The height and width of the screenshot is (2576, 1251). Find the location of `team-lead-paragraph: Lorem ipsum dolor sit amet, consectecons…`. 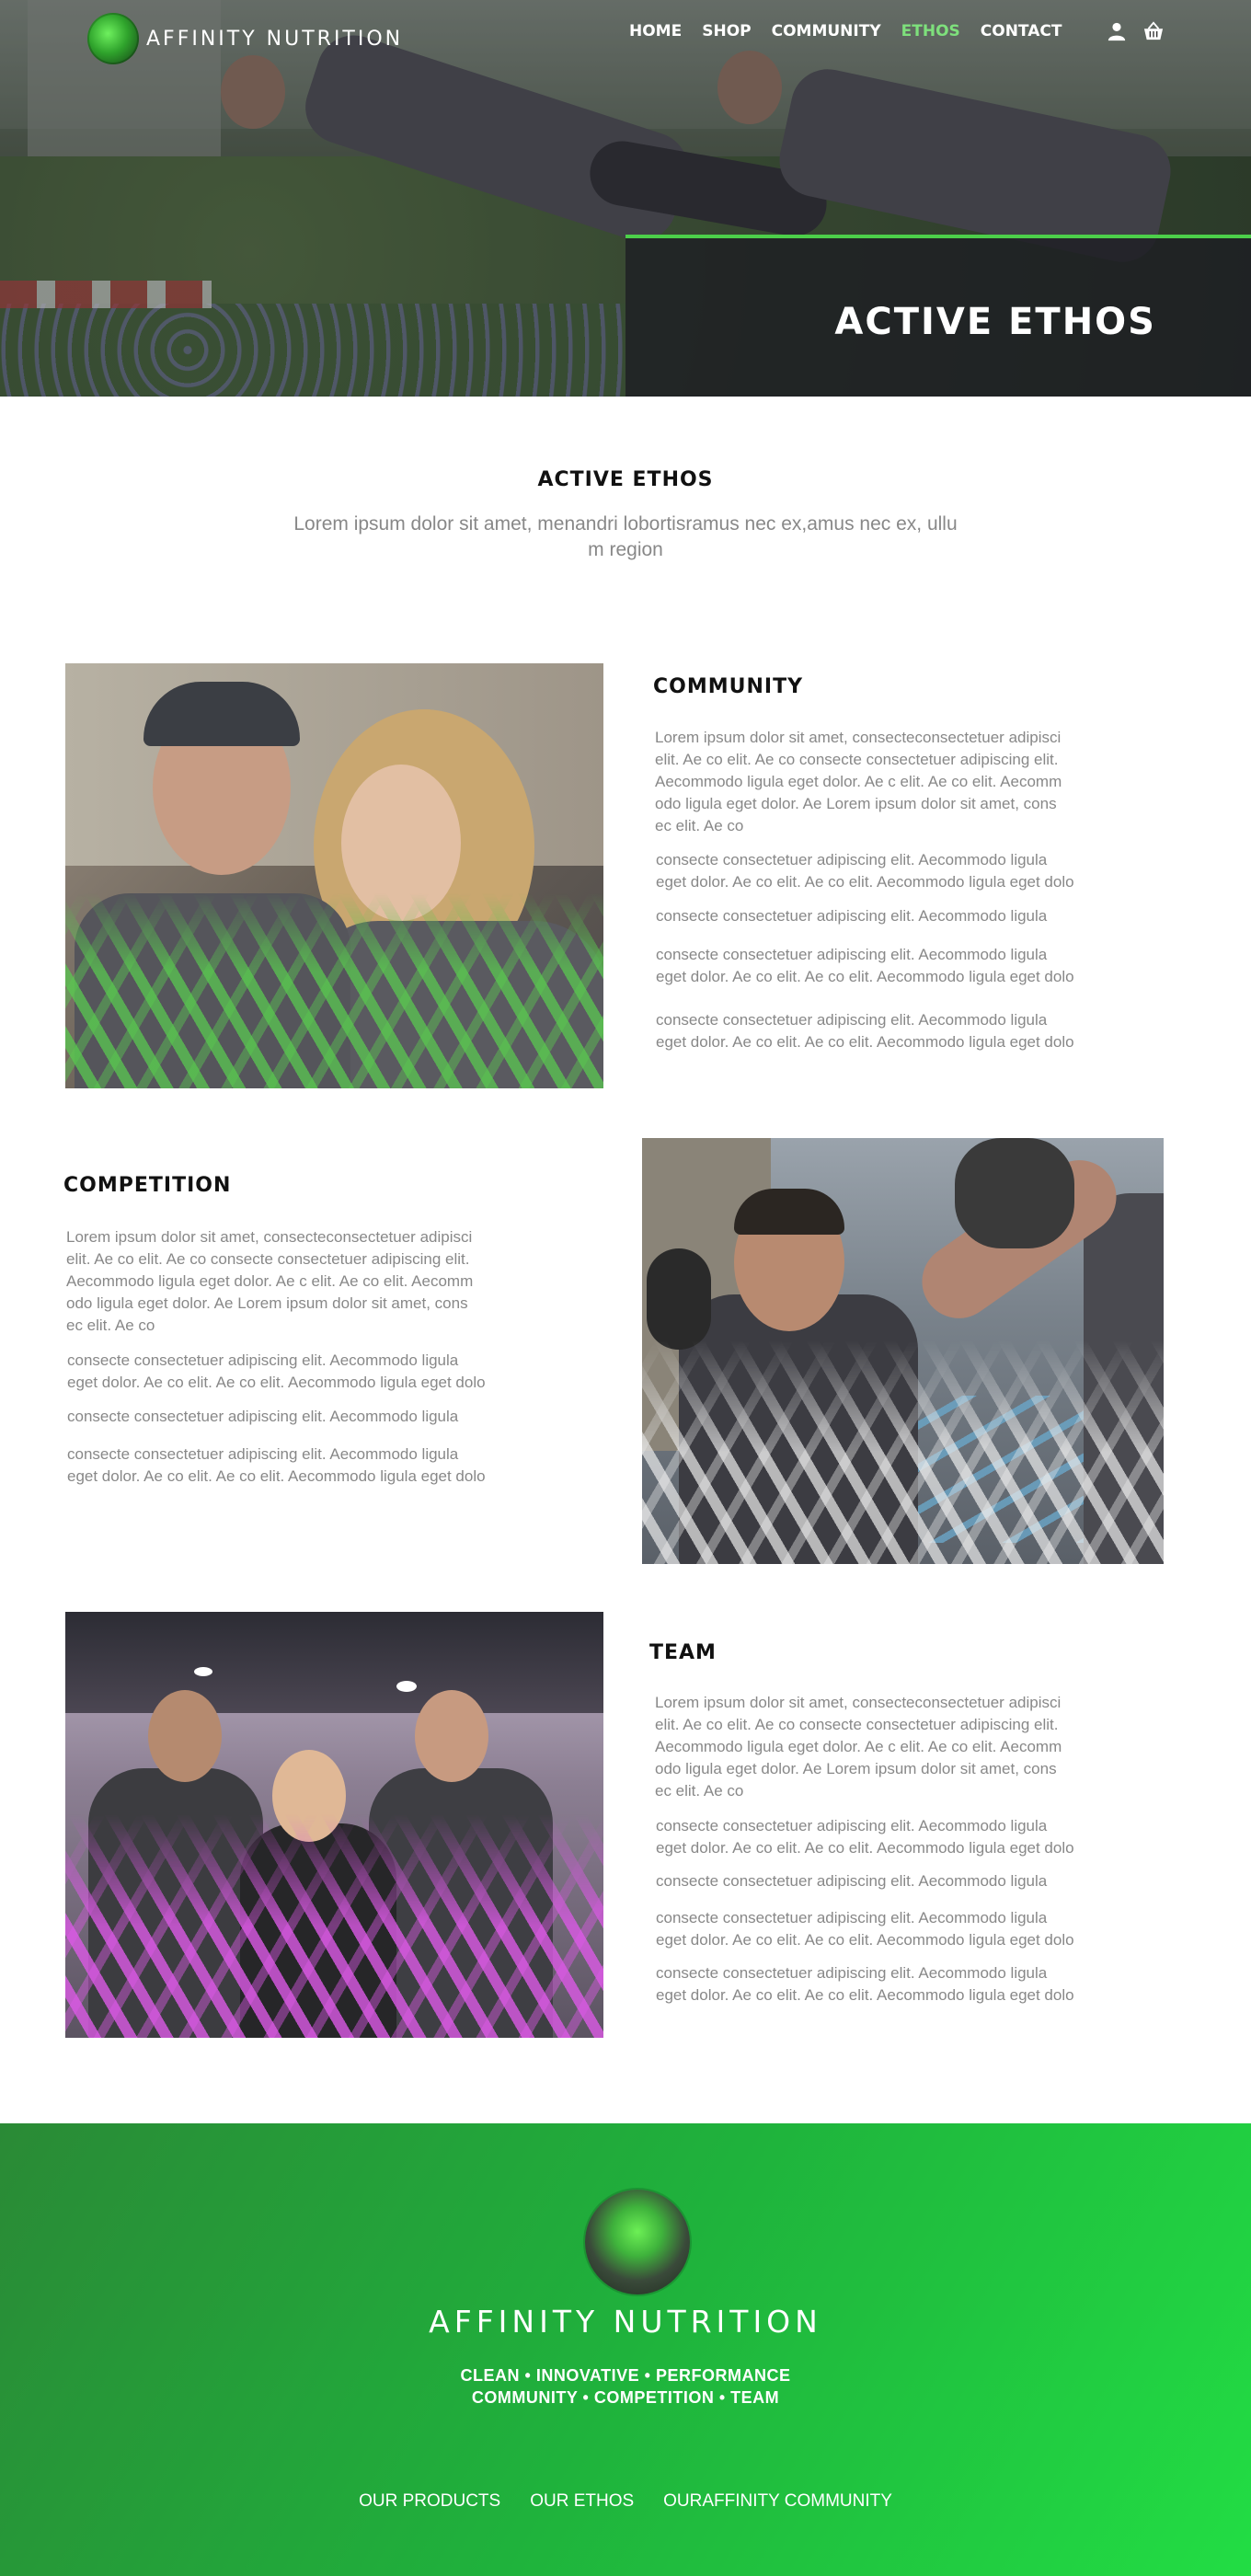

team-lead-paragraph: Lorem ipsum dolor sit amet, consectecons… is located at coordinates (858, 1747).